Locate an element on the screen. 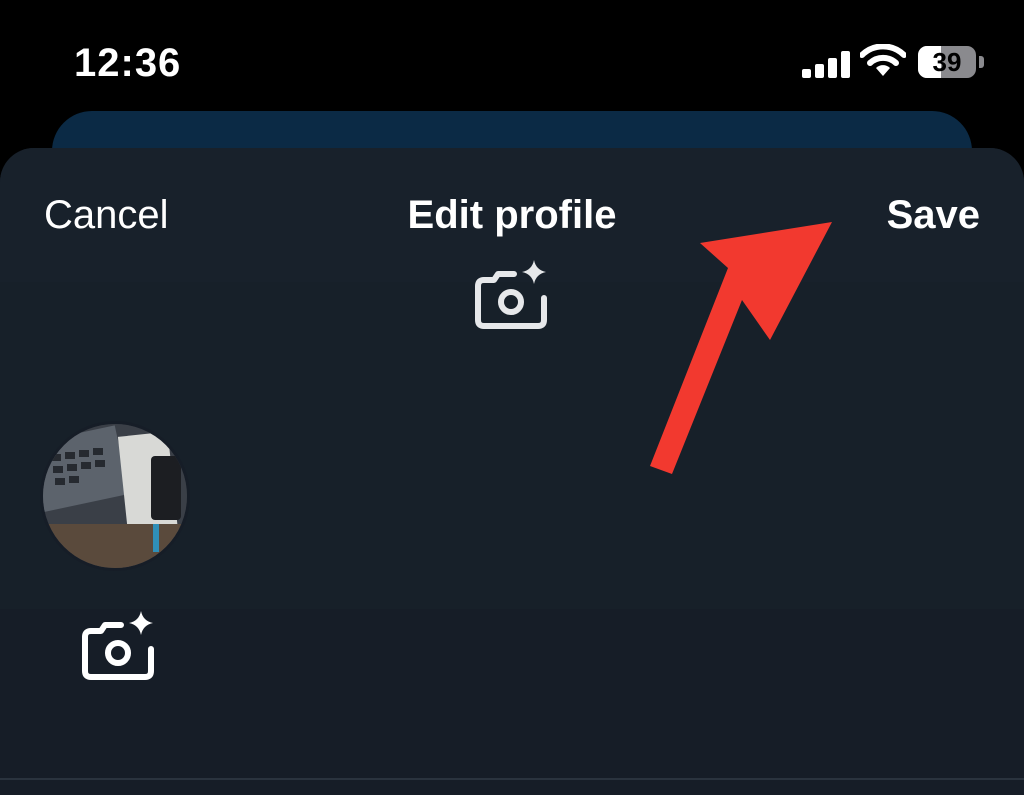 The image size is (1024, 795). banner-camera-plus-icon is located at coordinates (513, 295).